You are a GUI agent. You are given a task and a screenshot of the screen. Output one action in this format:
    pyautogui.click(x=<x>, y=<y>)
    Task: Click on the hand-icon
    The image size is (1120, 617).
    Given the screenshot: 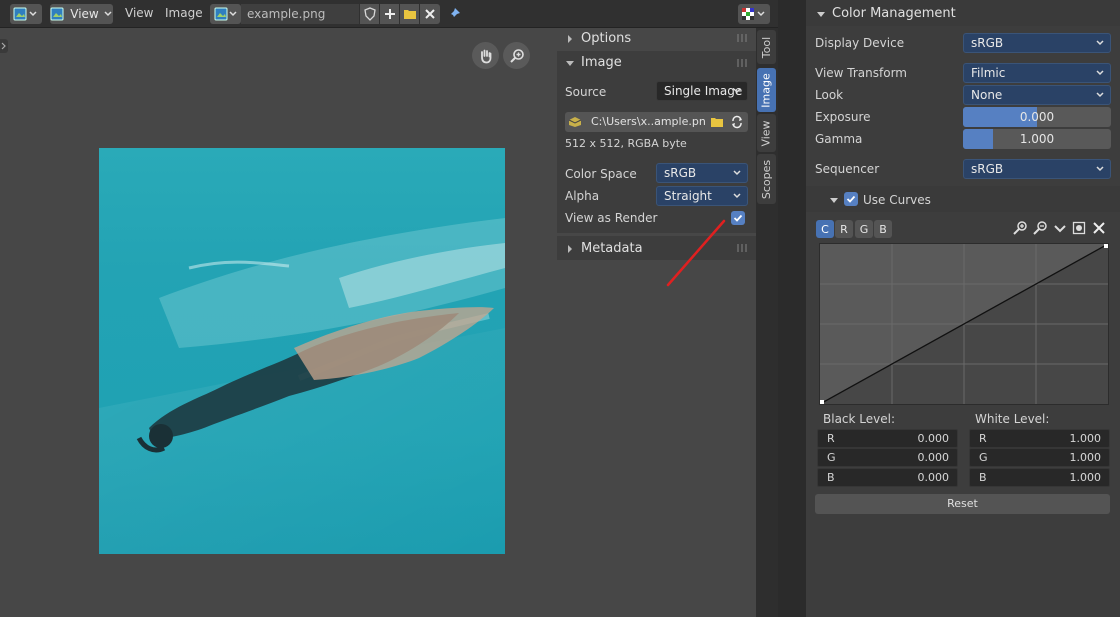 What is the action you would take?
    pyautogui.click(x=485, y=56)
    